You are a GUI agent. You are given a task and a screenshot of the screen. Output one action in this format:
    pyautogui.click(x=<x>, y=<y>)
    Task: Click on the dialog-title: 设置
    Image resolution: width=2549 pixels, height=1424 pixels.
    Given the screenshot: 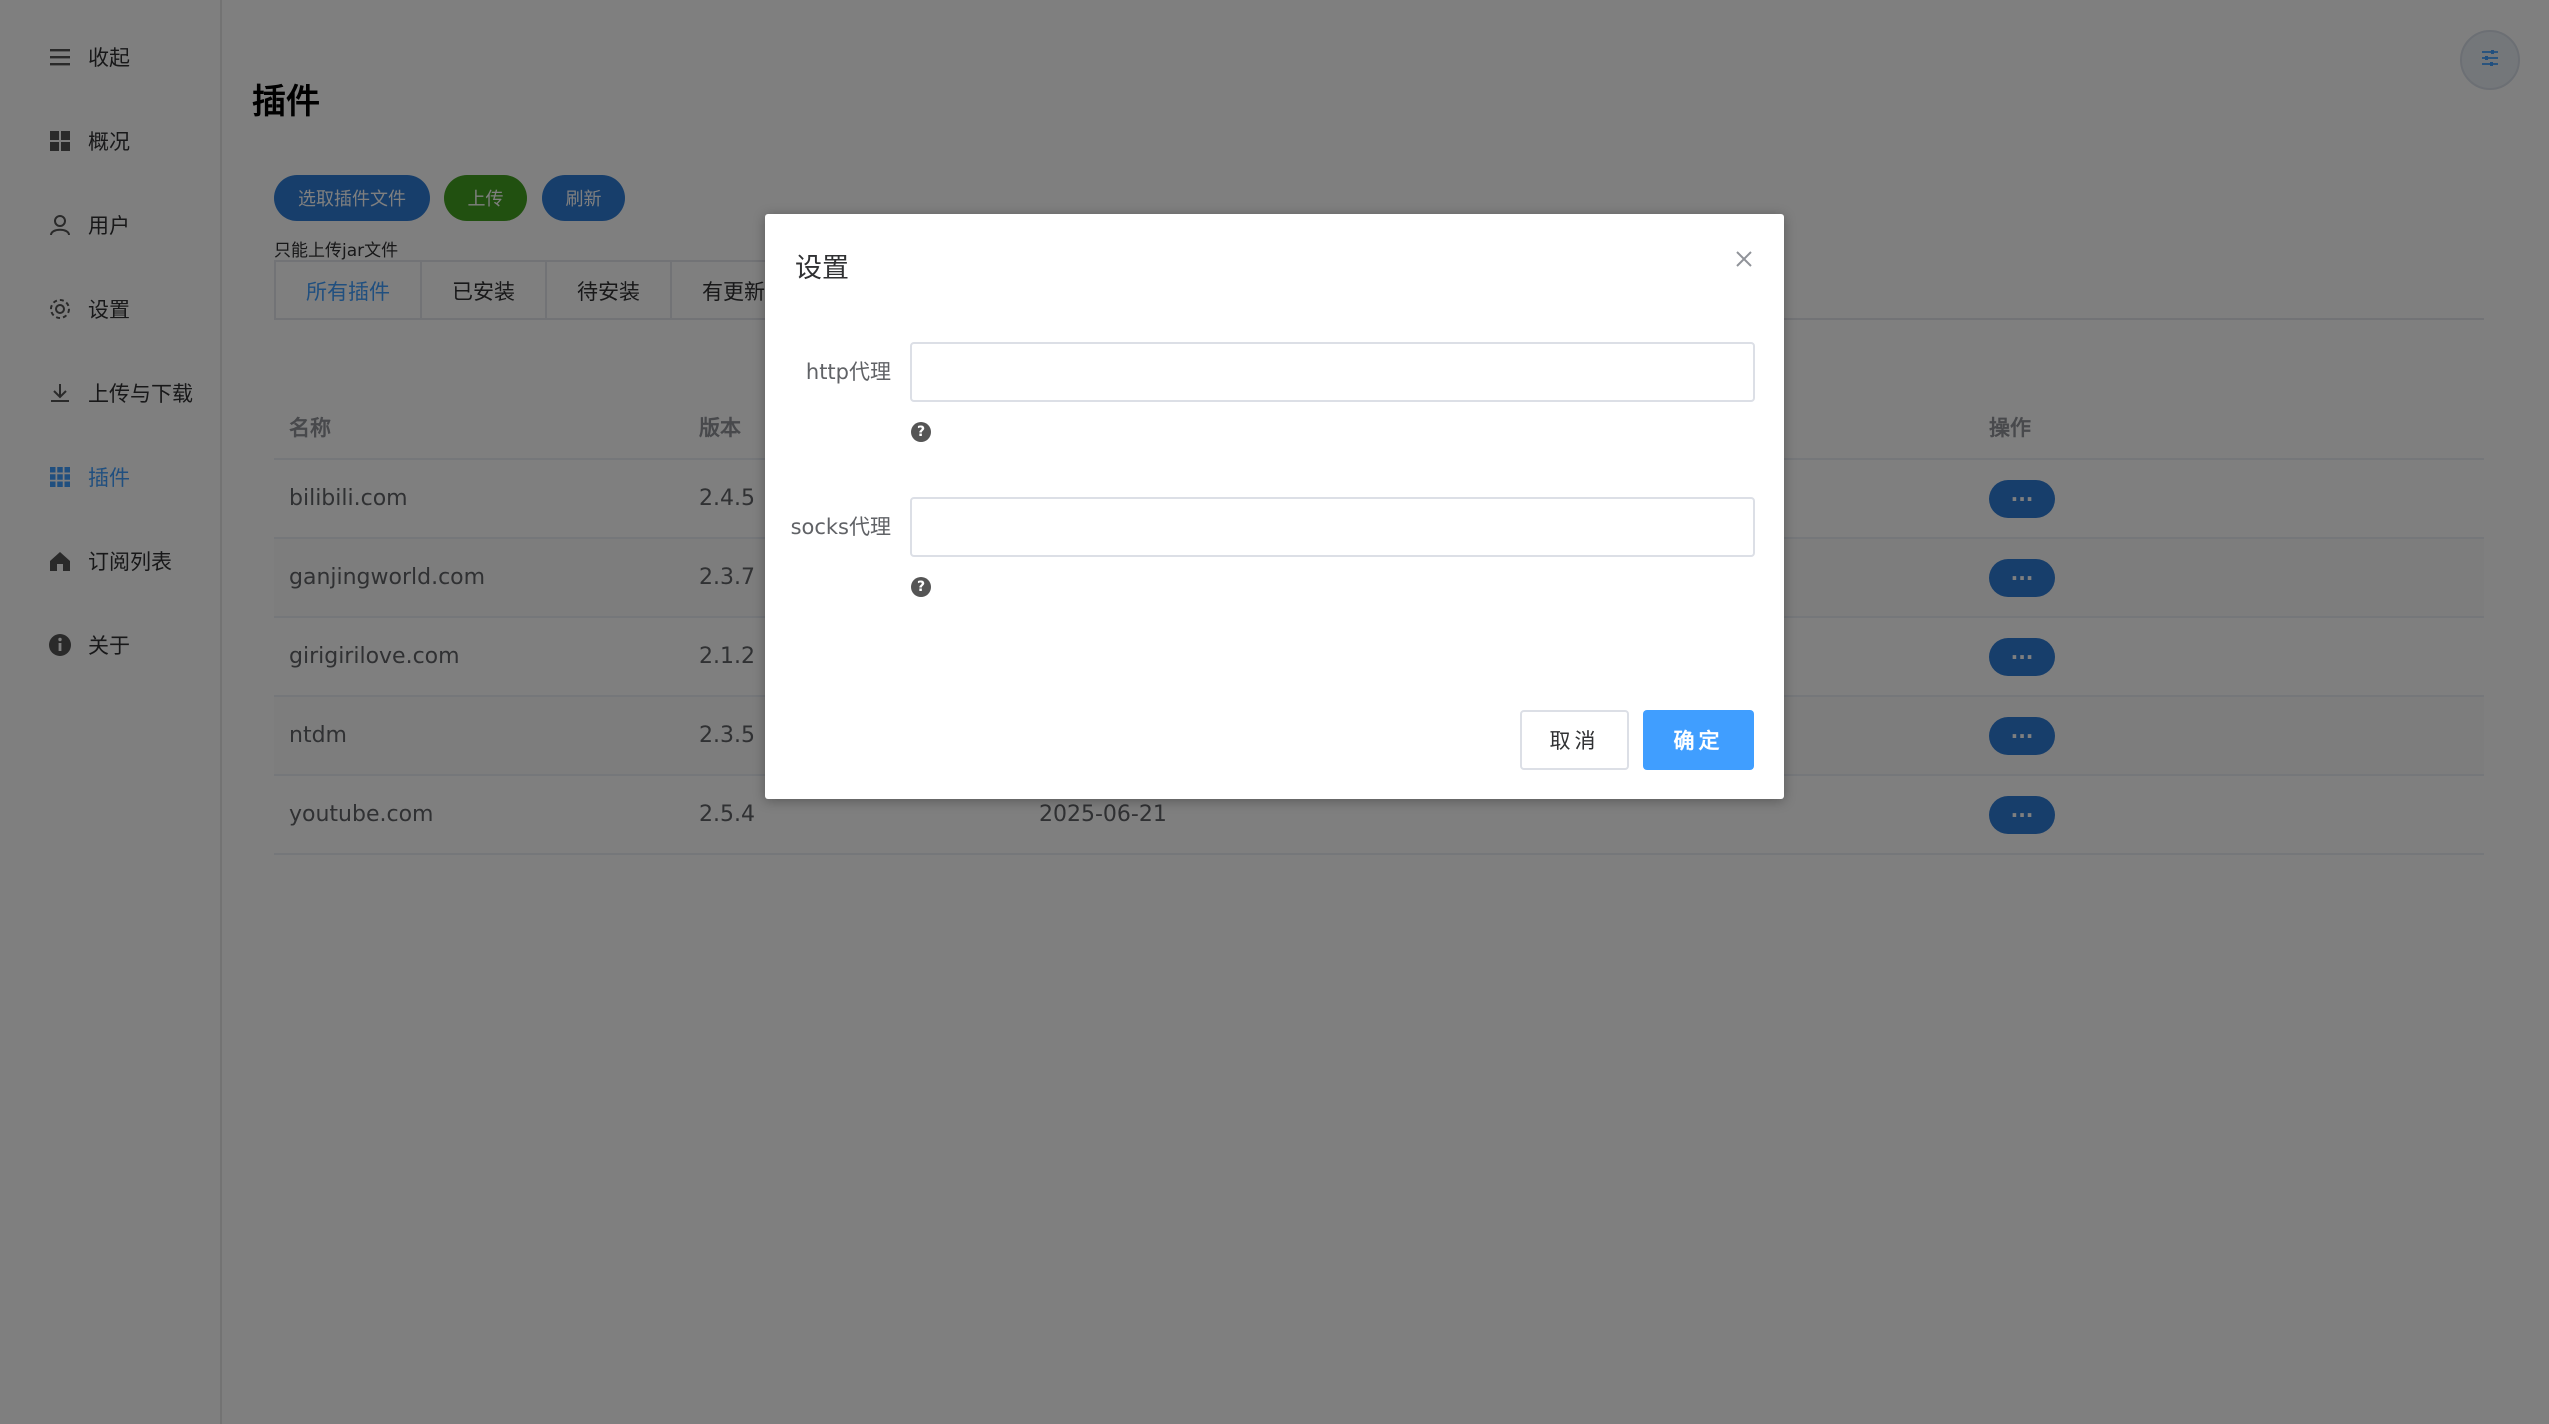 What is the action you would take?
    pyautogui.click(x=822, y=268)
    